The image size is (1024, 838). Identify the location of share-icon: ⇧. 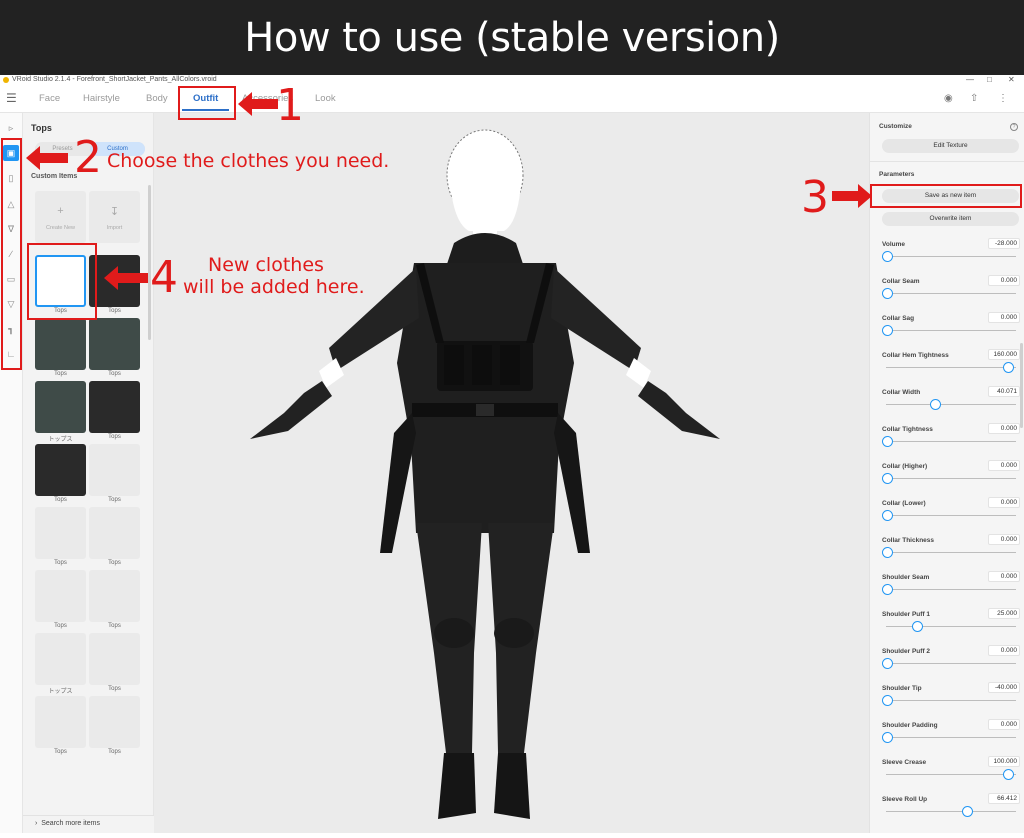
(974, 98).